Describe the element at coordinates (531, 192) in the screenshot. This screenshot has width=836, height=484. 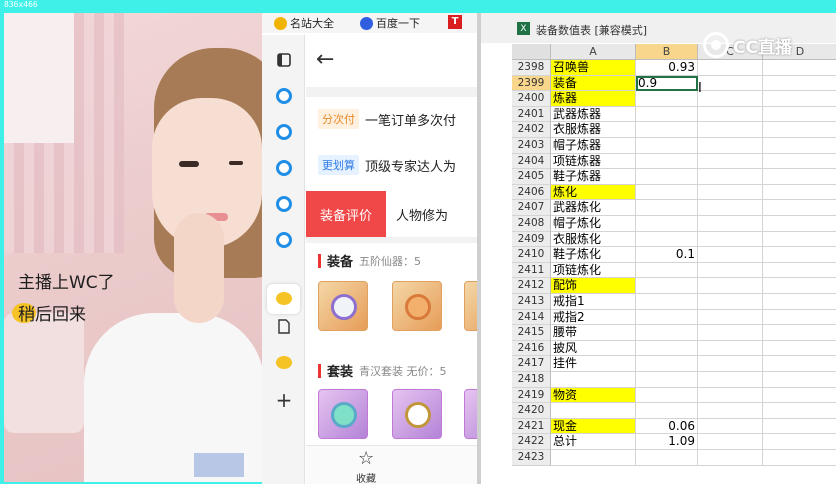
I see `row-header: 2406` at that location.